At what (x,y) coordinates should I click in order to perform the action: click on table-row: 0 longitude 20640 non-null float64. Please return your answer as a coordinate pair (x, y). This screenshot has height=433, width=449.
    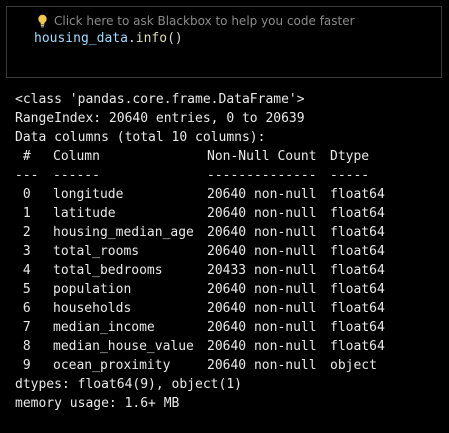
    Looking at the image, I should click on (230, 194).